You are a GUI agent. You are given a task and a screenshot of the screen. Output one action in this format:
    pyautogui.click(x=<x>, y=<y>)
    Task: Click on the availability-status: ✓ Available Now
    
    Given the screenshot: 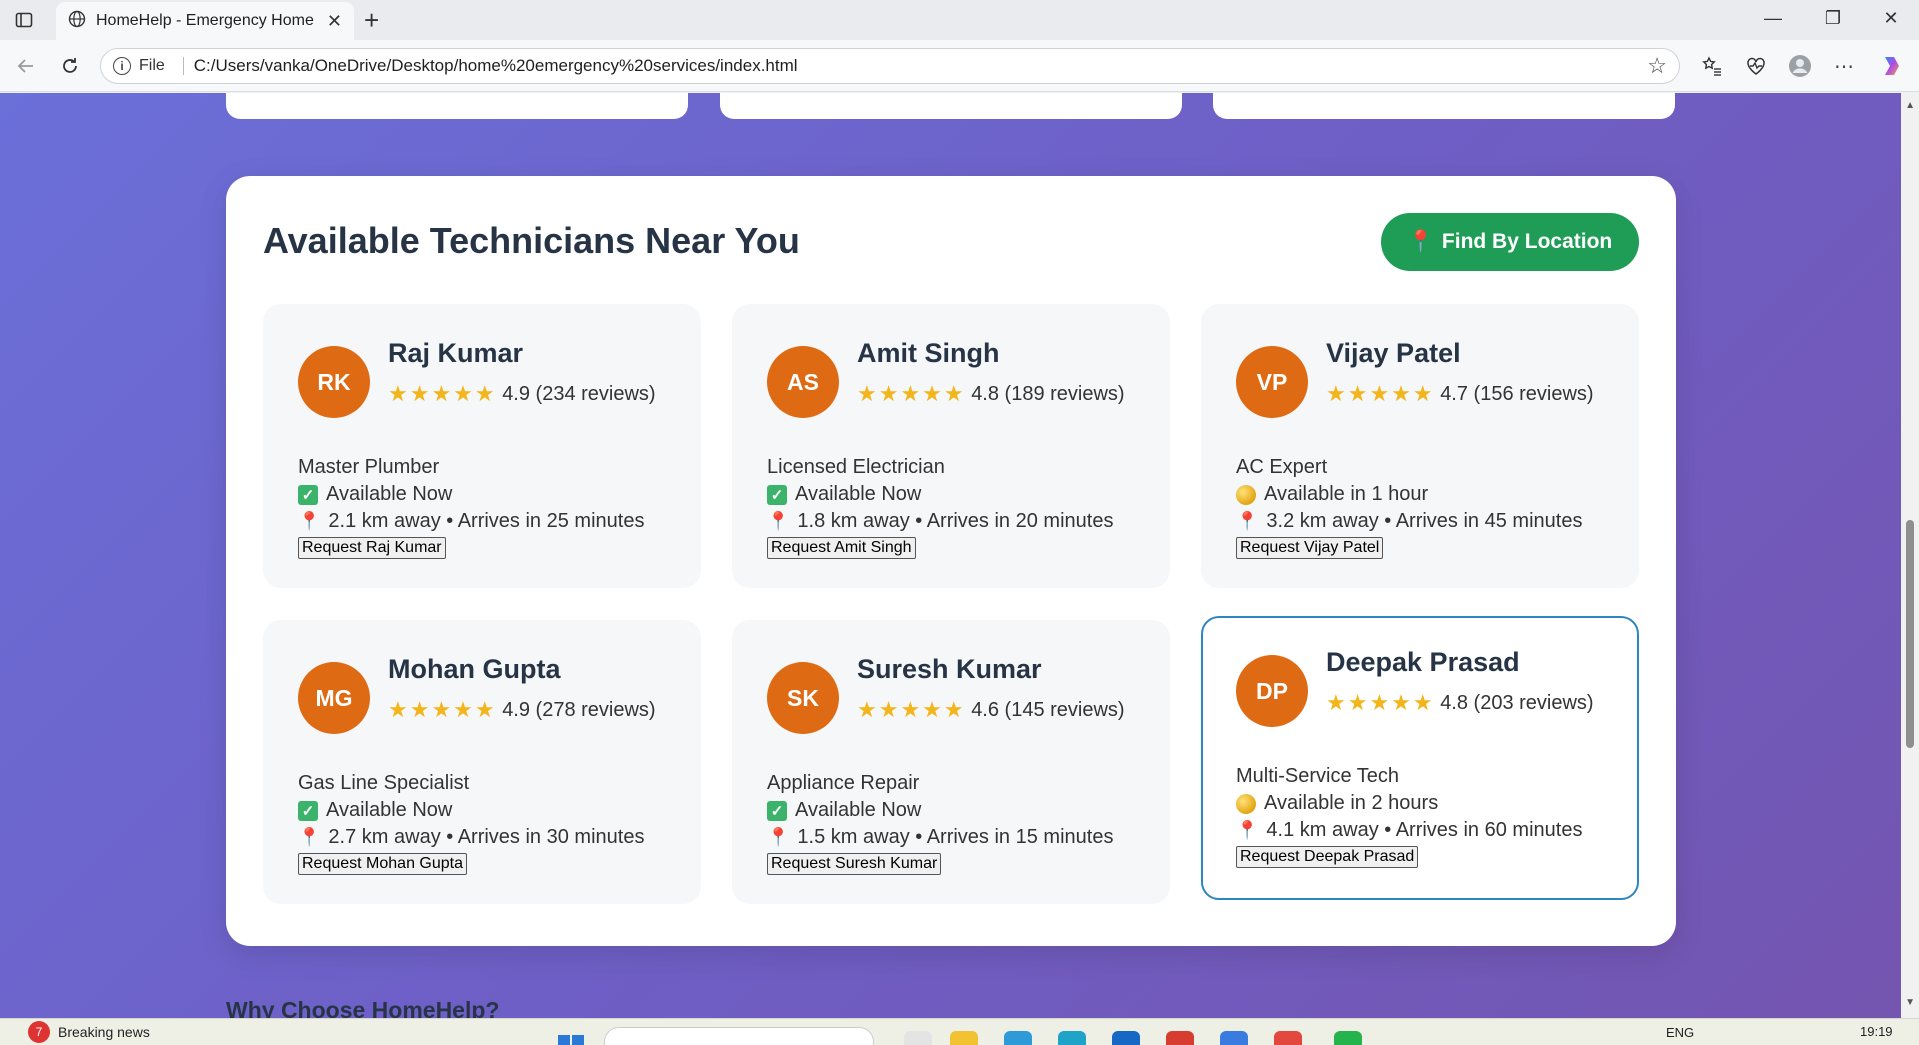 What is the action you would take?
    pyautogui.click(x=375, y=494)
    